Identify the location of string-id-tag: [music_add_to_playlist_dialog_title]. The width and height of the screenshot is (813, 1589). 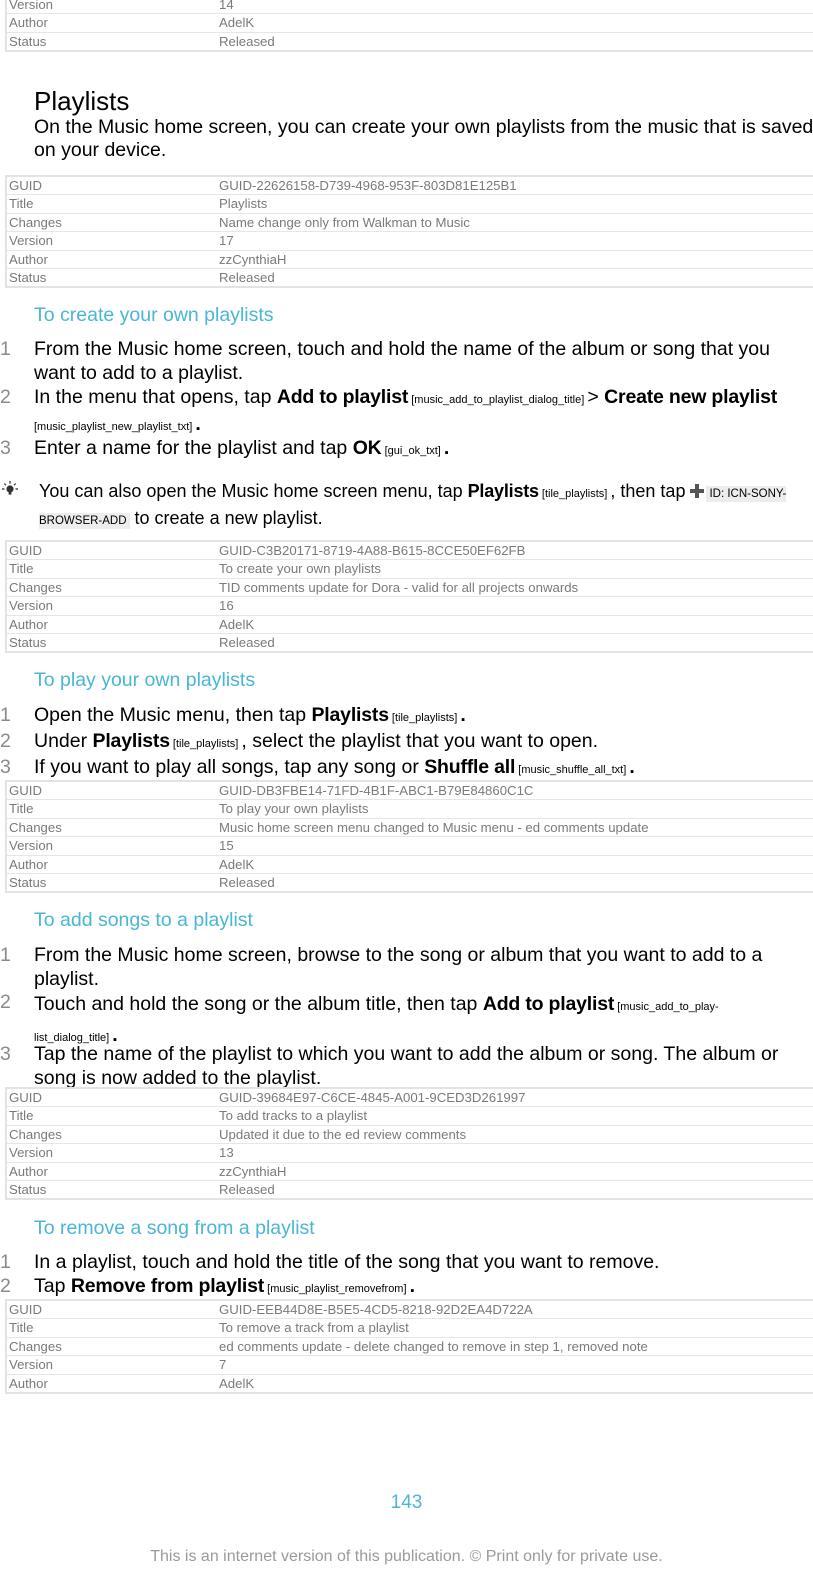
(498, 400).